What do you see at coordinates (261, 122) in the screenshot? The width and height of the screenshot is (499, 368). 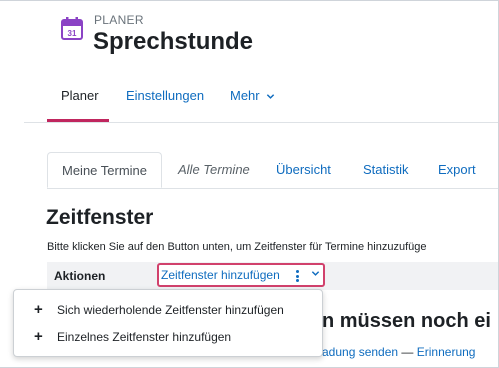 I see `nav-divider` at bounding box center [261, 122].